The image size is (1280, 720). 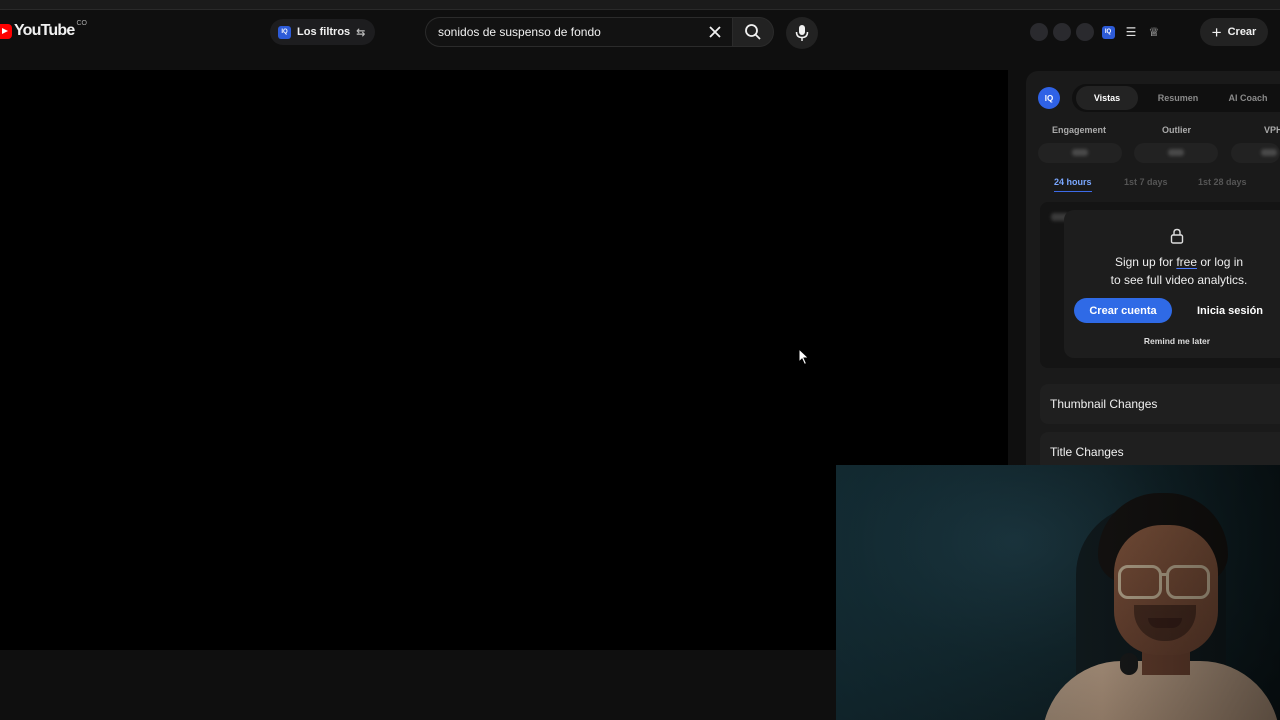 I want to click on metric-vph-value, so click(x=1255, y=153).